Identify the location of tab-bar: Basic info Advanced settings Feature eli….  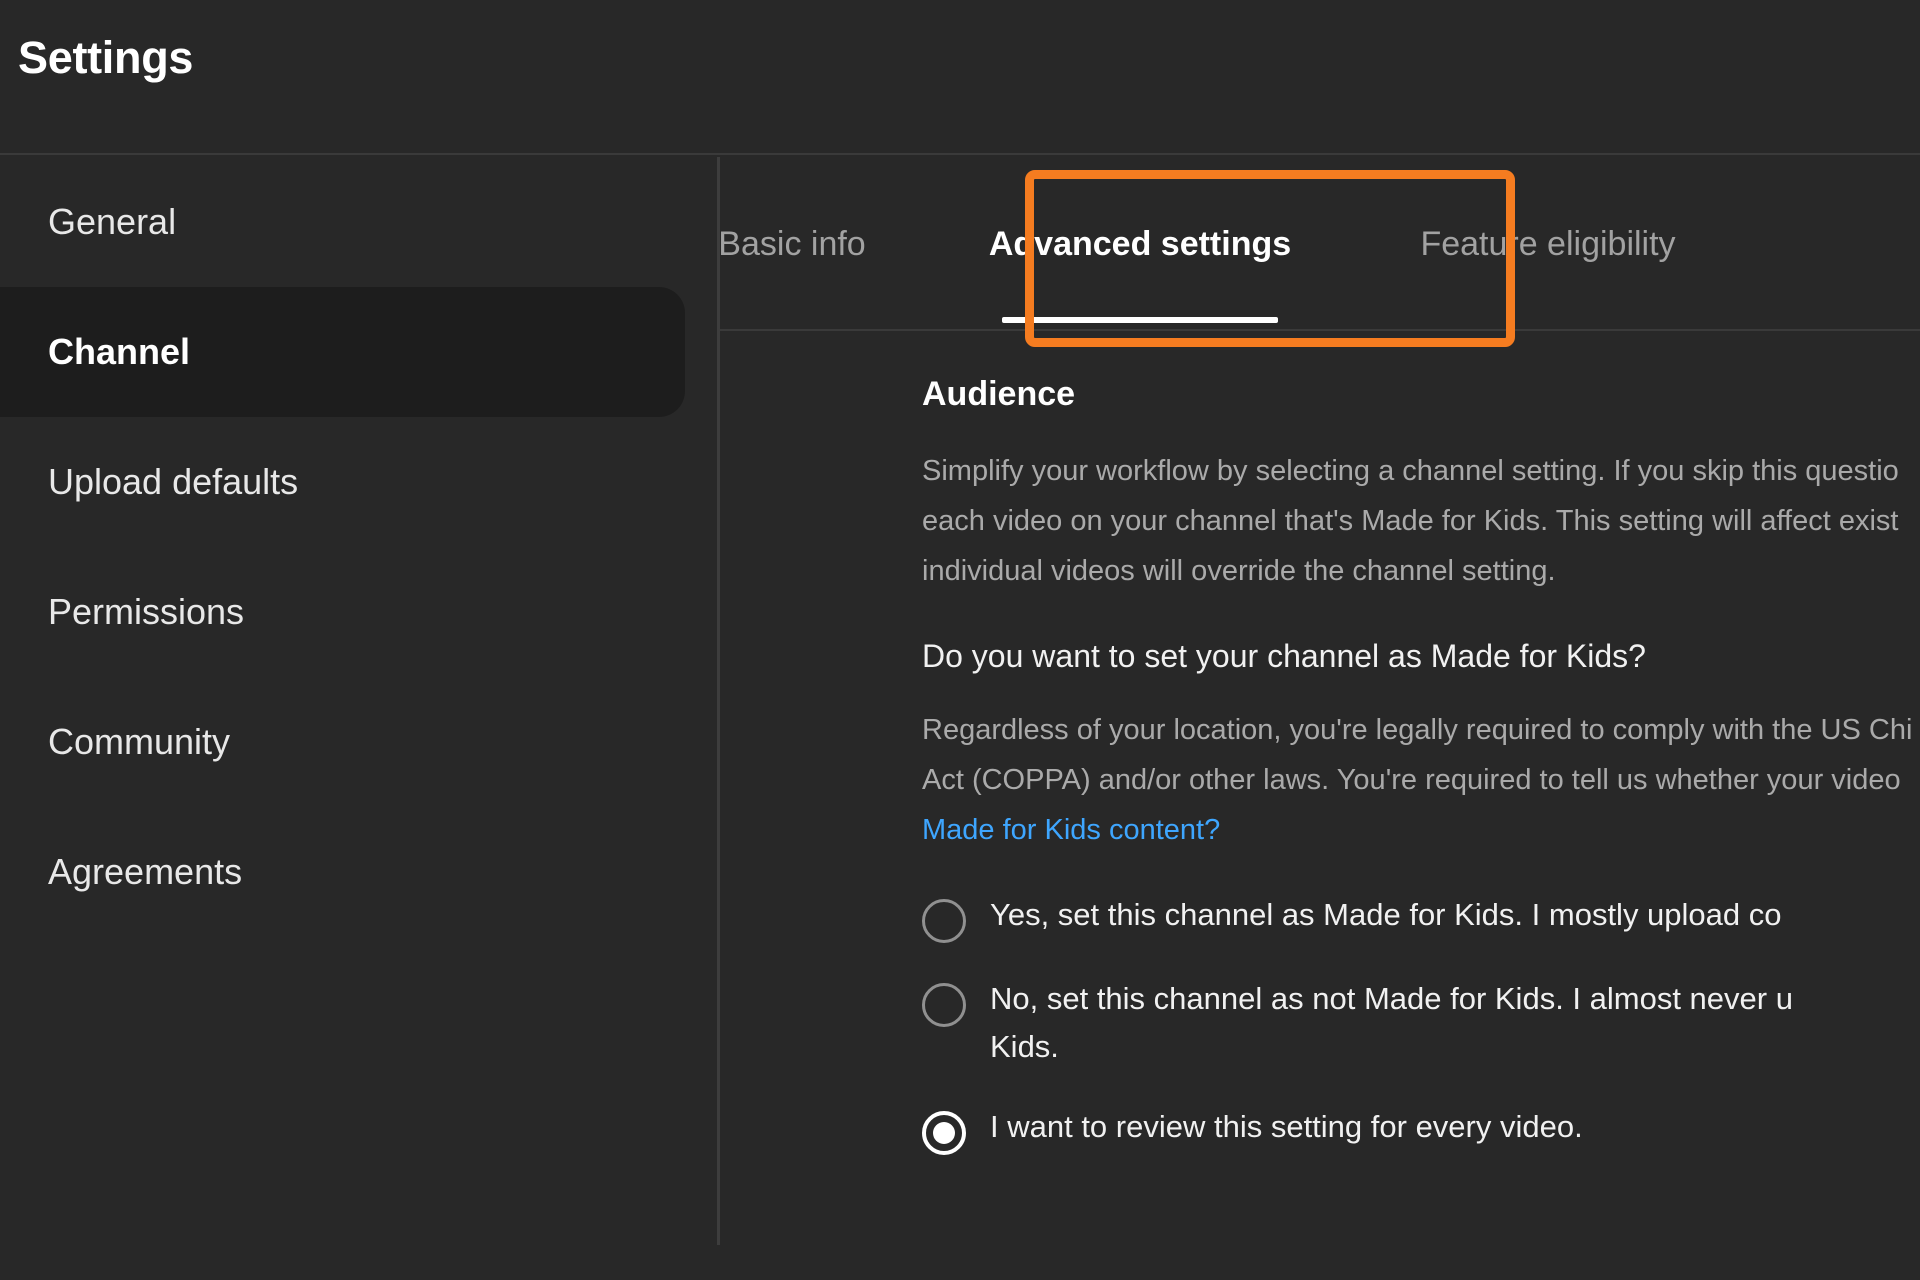
(1320, 252).